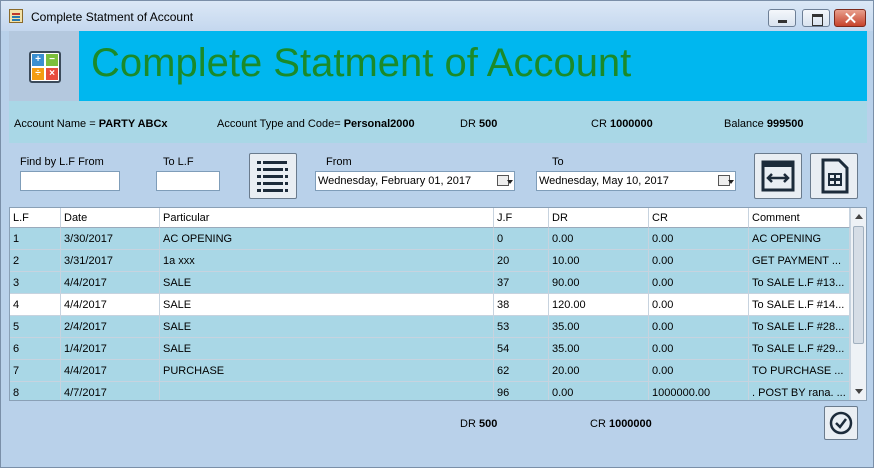 The width and height of the screenshot is (874, 468). What do you see at coordinates (110, 327) in the screenshot?
I see `table-cell: 2/4/2017` at bounding box center [110, 327].